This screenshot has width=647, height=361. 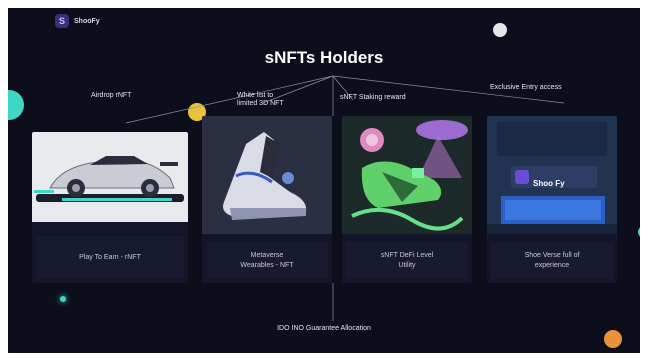 What do you see at coordinates (407, 175) in the screenshot?
I see `neon-shoe-art-image` at bounding box center [407, 175].